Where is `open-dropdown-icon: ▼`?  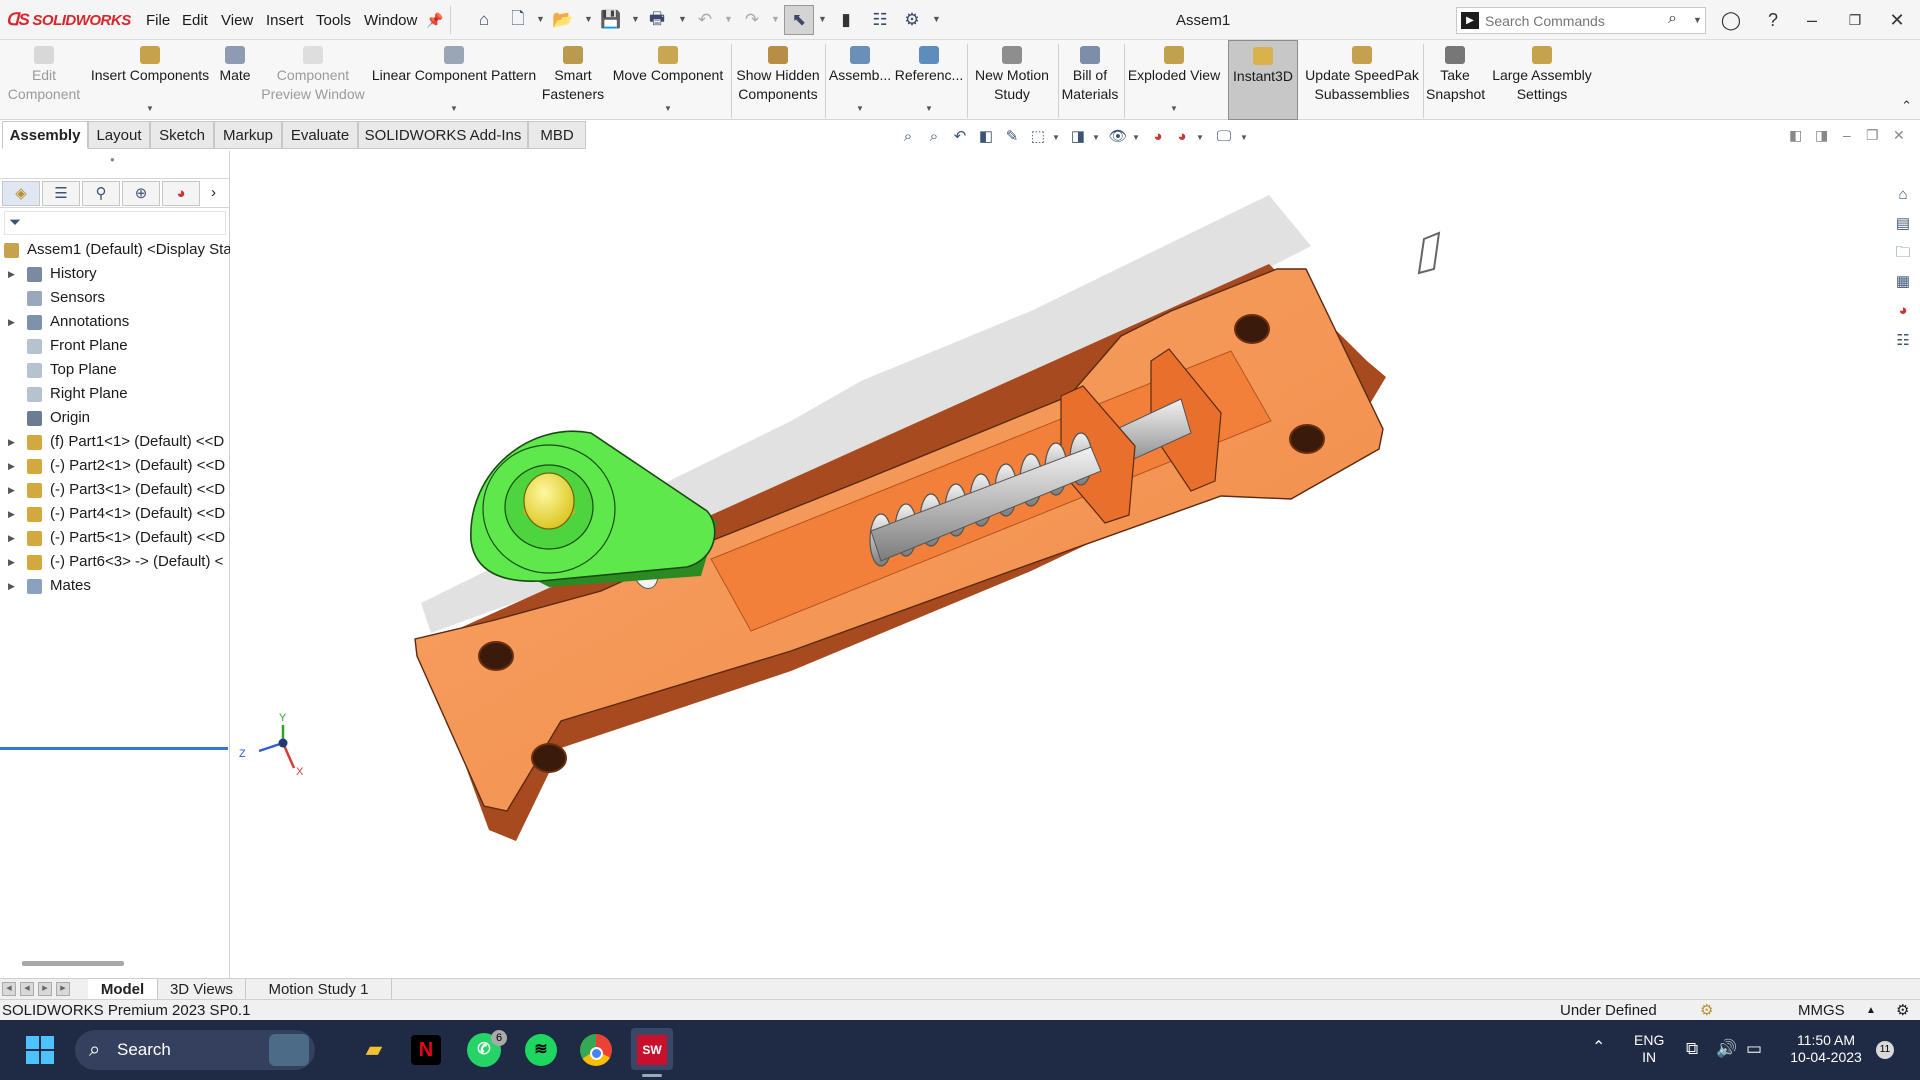 open-dropdown-icon: ▼ is located at coordinates (588, 19).